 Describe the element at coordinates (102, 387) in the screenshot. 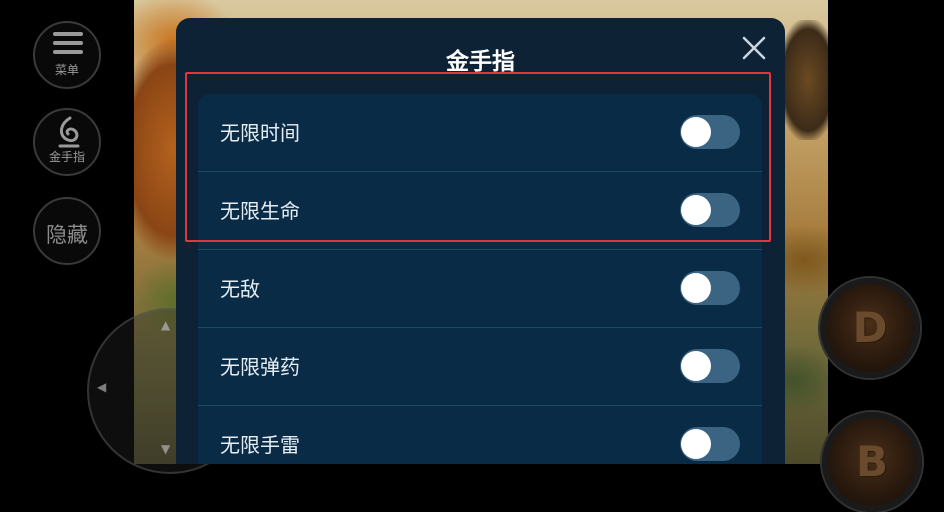

I see `dpad-left-icon: ◀` at that location.